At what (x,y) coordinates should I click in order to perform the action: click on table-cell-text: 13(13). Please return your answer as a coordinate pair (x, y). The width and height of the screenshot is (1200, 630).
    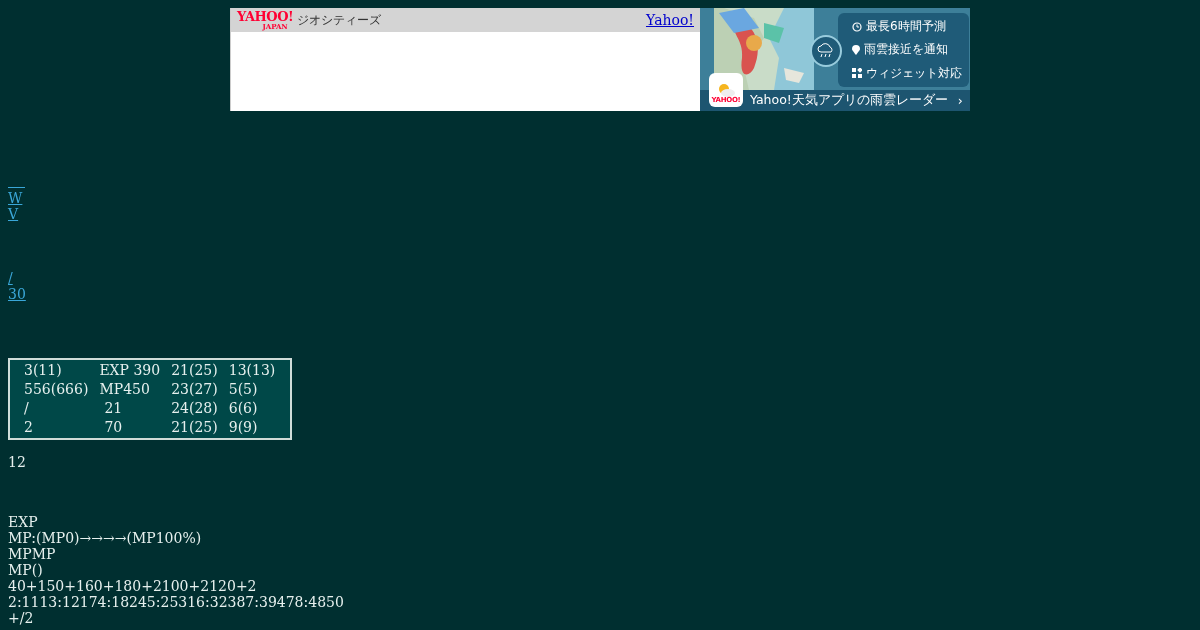
    Looking at the image, I should click on (252, 370).